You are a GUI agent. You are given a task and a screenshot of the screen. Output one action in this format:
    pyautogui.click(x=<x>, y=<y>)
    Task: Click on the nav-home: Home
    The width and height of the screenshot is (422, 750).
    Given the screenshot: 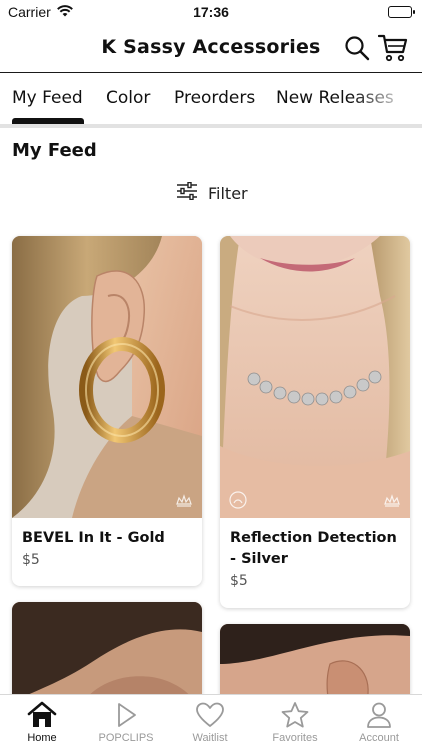 What is the action you would take?
    pyautogui.click(x=42, y=724)
    